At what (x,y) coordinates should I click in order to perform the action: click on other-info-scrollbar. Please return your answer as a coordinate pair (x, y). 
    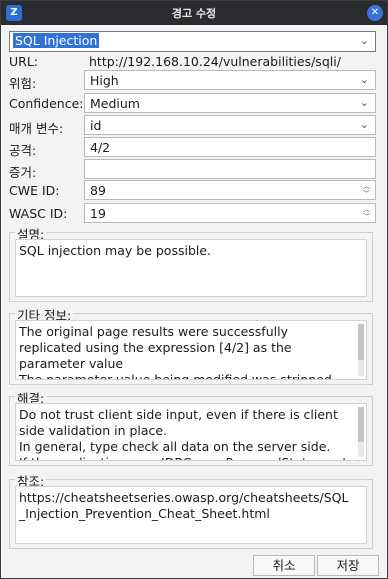
    Looking at the image, I should click on (361, 350).